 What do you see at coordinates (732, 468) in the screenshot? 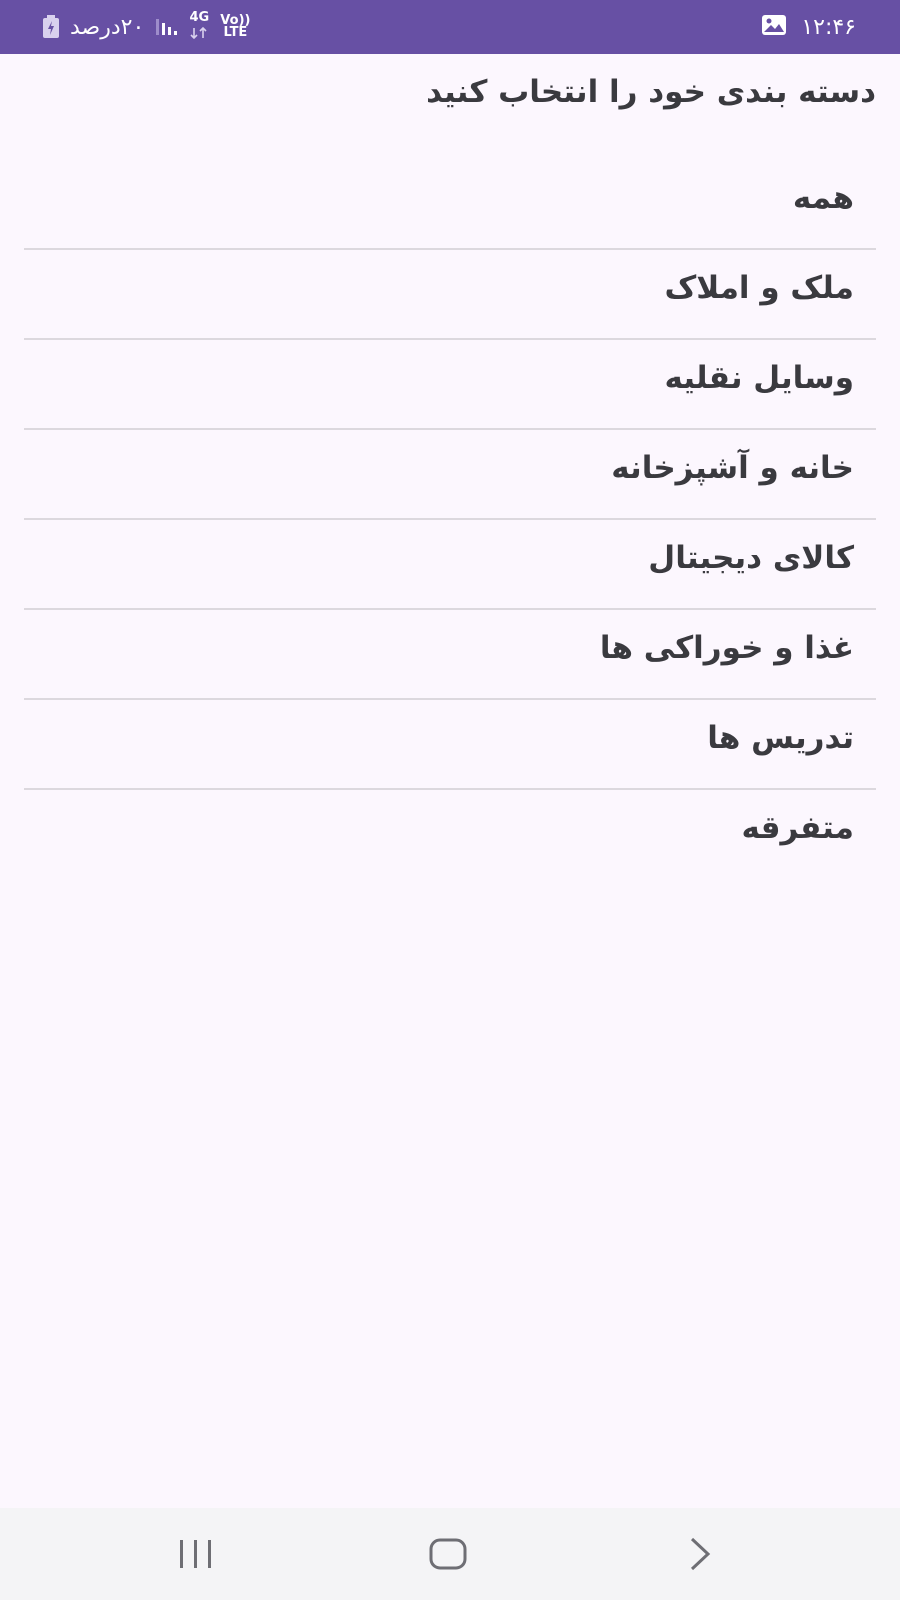
I see `category-label: خانه و آشپزخانه` at bounding box center [732, 468].